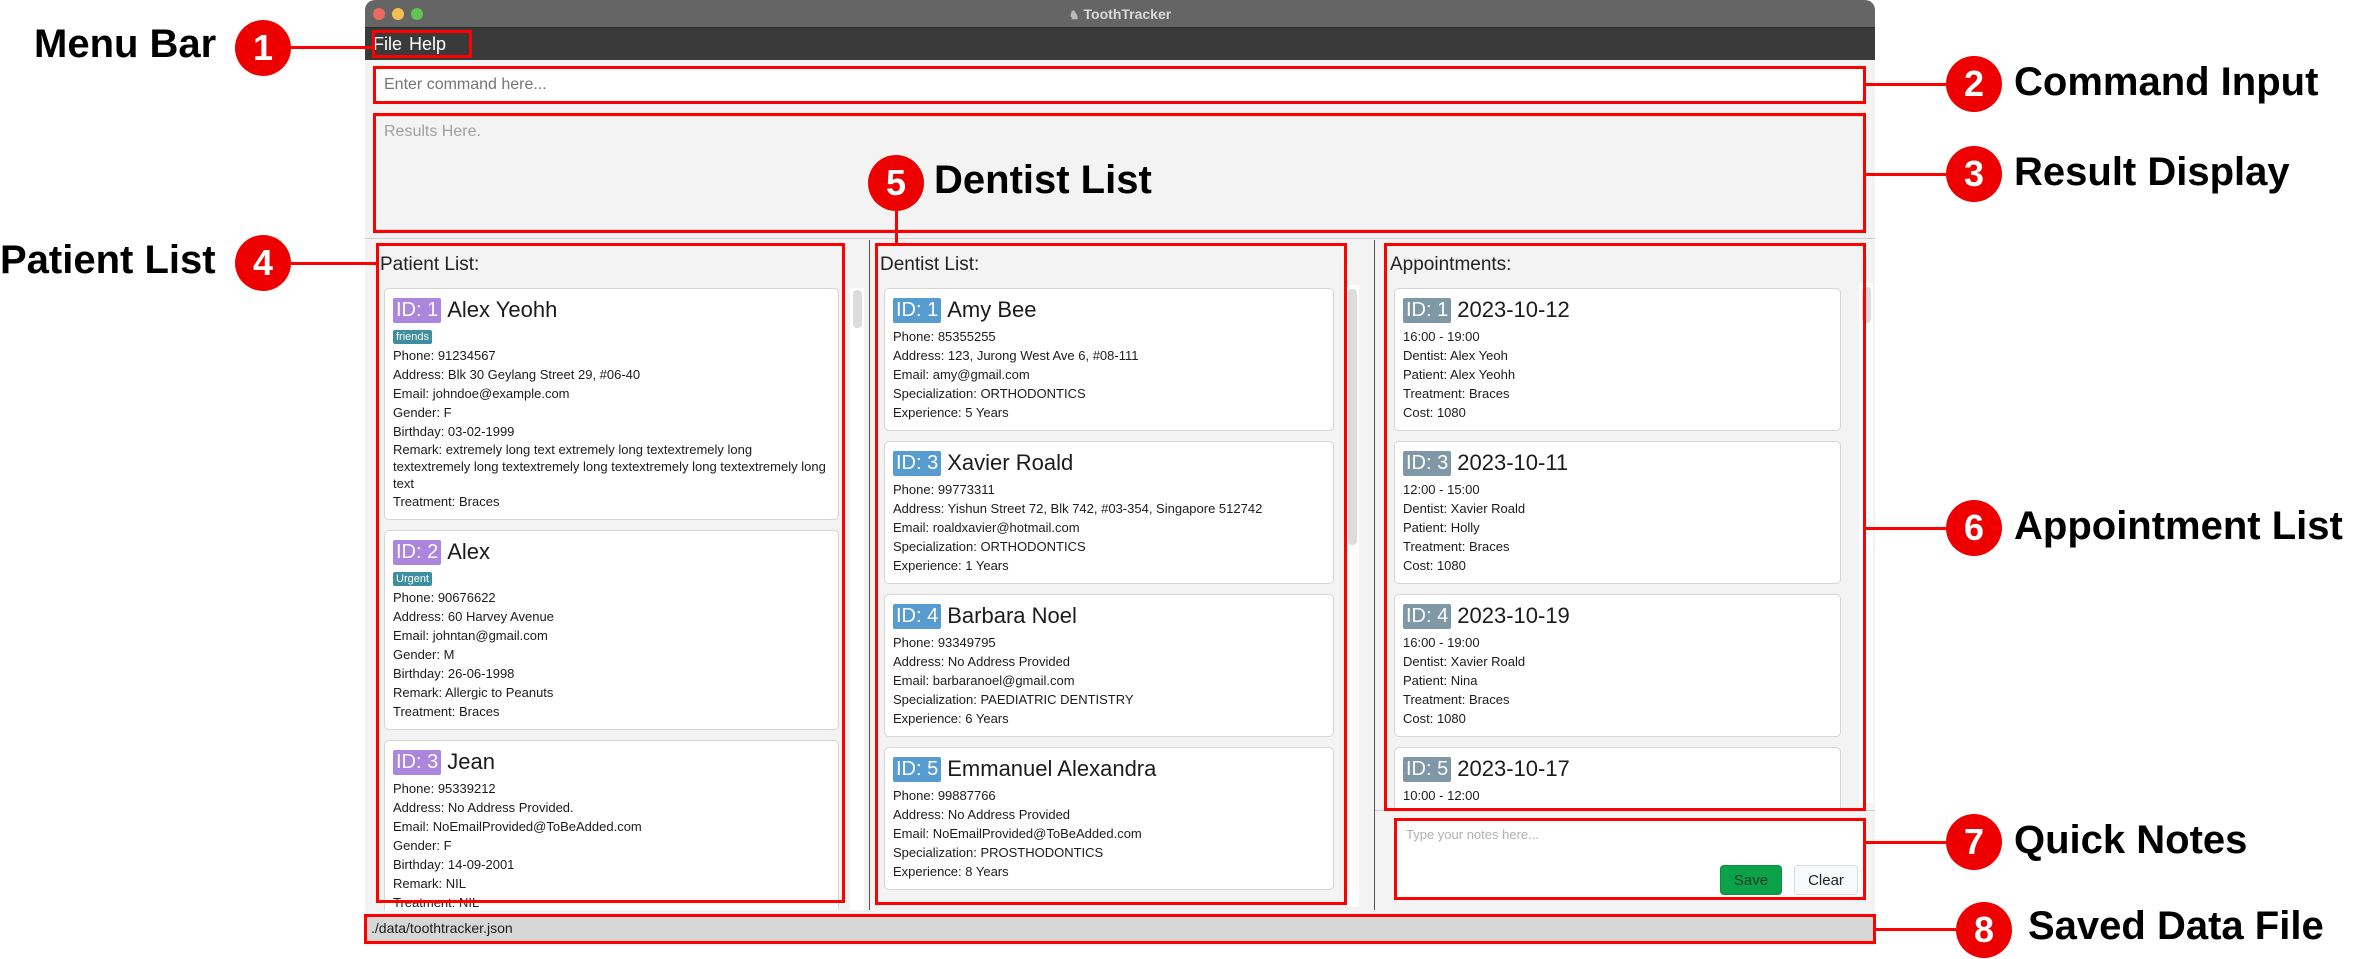  I want to click on patient-birthday: Birthday: 14-09-2001, so click(454, 864).